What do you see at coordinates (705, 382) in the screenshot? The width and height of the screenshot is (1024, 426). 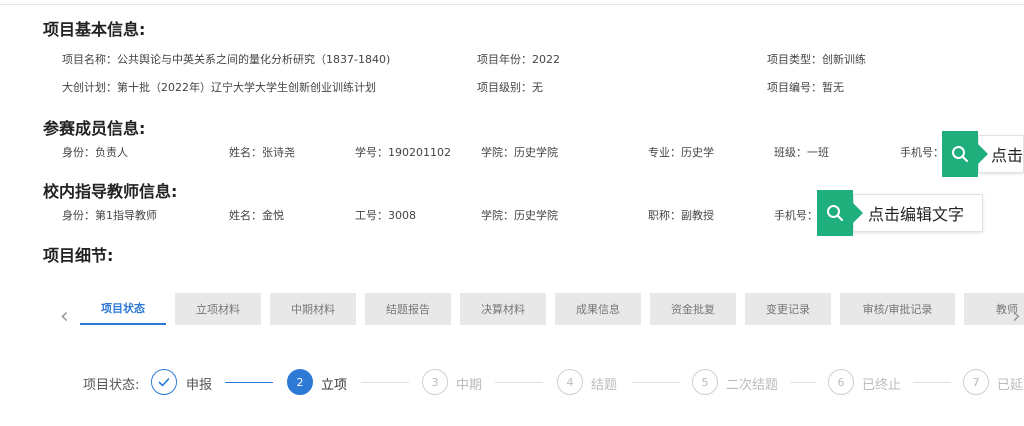 I see `step-circle-5: 5` at bounding box center [705, 382].